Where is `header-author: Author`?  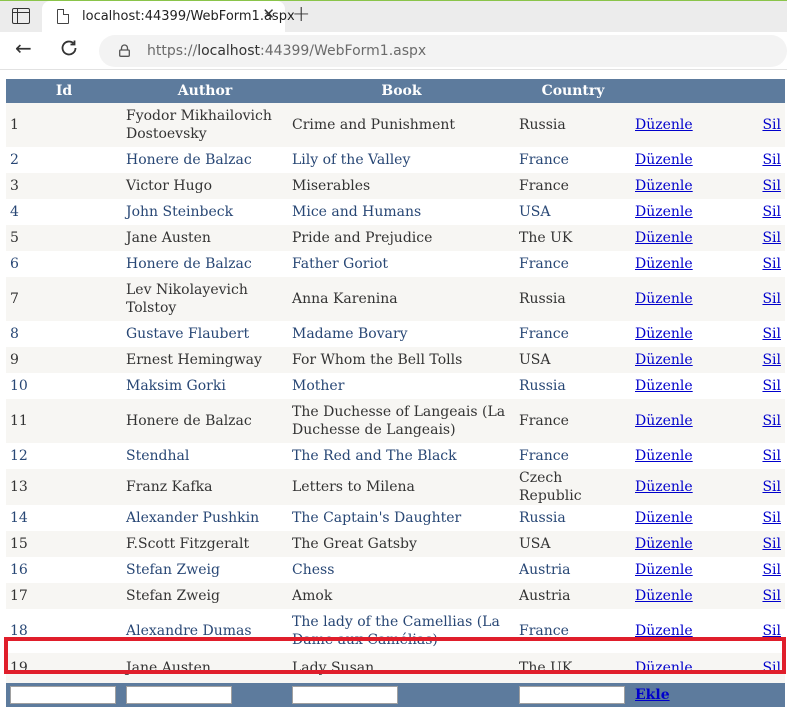
header-author: Author is located at coordinates (205, 91).